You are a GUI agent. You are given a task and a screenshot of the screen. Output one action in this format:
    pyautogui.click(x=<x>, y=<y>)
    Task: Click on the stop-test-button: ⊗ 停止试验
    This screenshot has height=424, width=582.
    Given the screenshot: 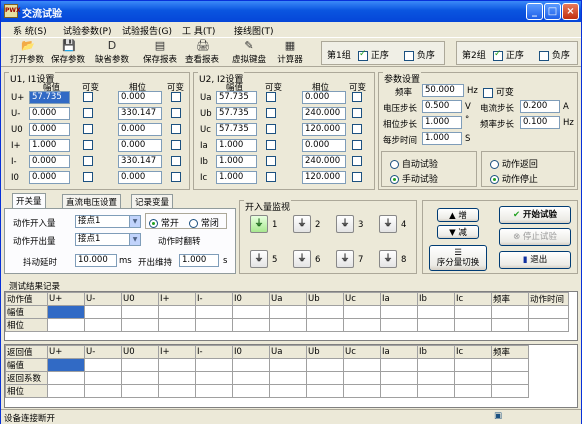 What is the action you would take?
    pyautogui.click(x=535, y=237)
    